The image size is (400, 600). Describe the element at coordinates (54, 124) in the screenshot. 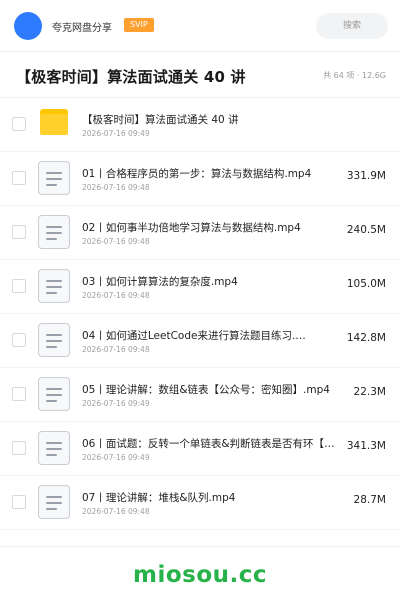

I see `folder-icon` at that location.